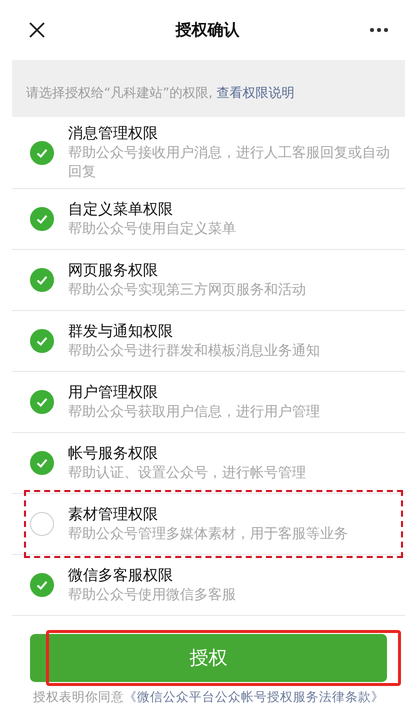 The image size is (417, 719). I want to click on permission-info-link: 查看权限说明, so click(255, 93).